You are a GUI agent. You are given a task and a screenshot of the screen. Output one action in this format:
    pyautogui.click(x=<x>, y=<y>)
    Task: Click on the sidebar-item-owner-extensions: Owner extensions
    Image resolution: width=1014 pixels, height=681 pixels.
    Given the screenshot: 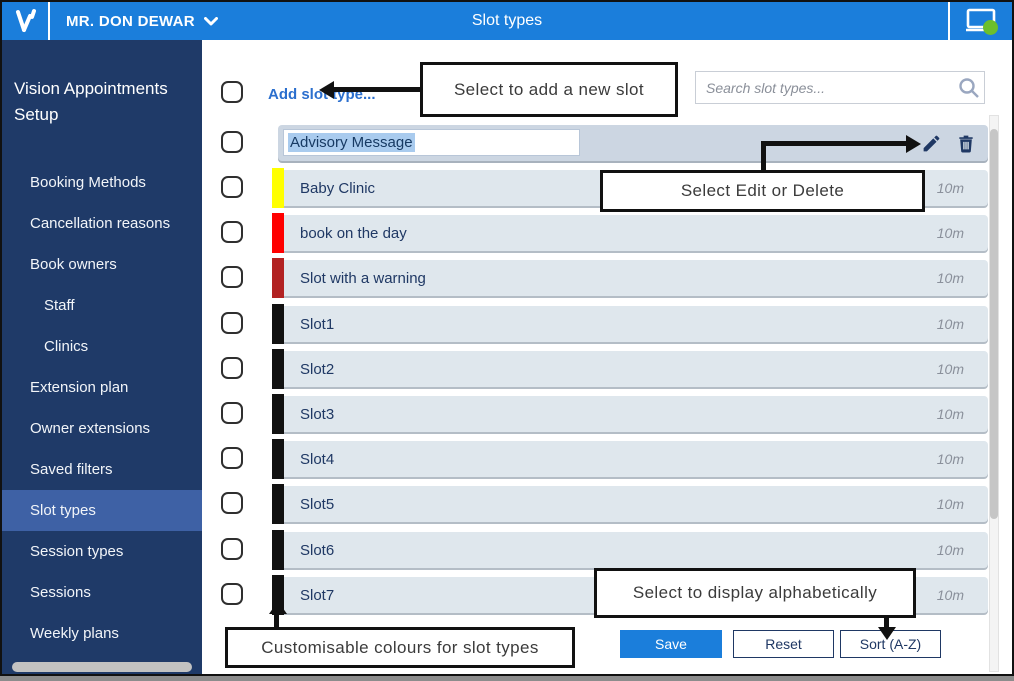 What is the action you would take?
    pyautogui.click(x=102, y=428)
    